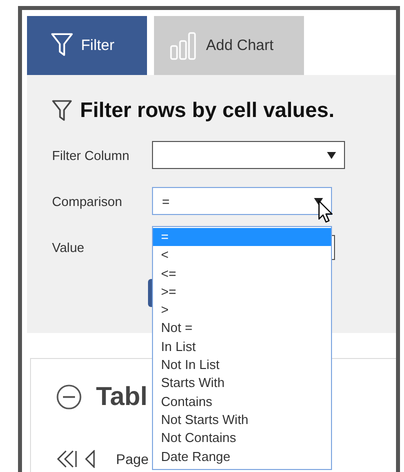 The height and width of the screenshot is (472, 404). What do you see at coordinates (132, 459) in the screenshot?
I see `page-label: Page` at bounding box center [132, 459].